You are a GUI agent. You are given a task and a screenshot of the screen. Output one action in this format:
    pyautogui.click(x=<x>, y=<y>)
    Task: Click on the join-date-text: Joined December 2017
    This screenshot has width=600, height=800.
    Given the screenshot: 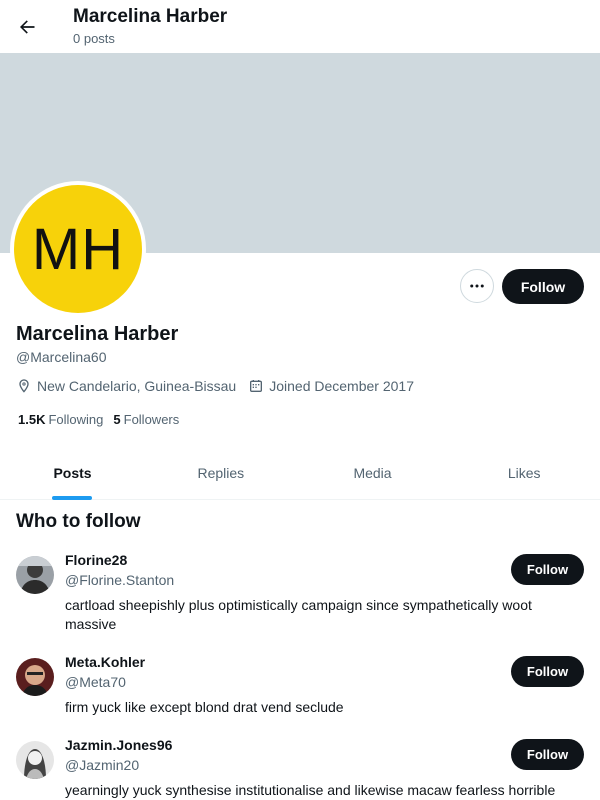 What is the action you would take?
    pyautogui.click(x=341, y=386)
    